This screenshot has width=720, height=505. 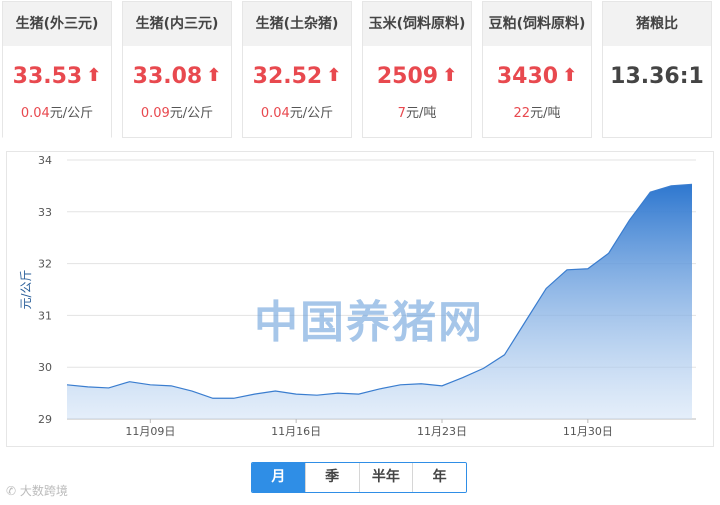 I want to click on card-soybean-meal: 豆粕(饲料原料) 3430 ⬆ 22元/吨, so click(x=537, y=69).